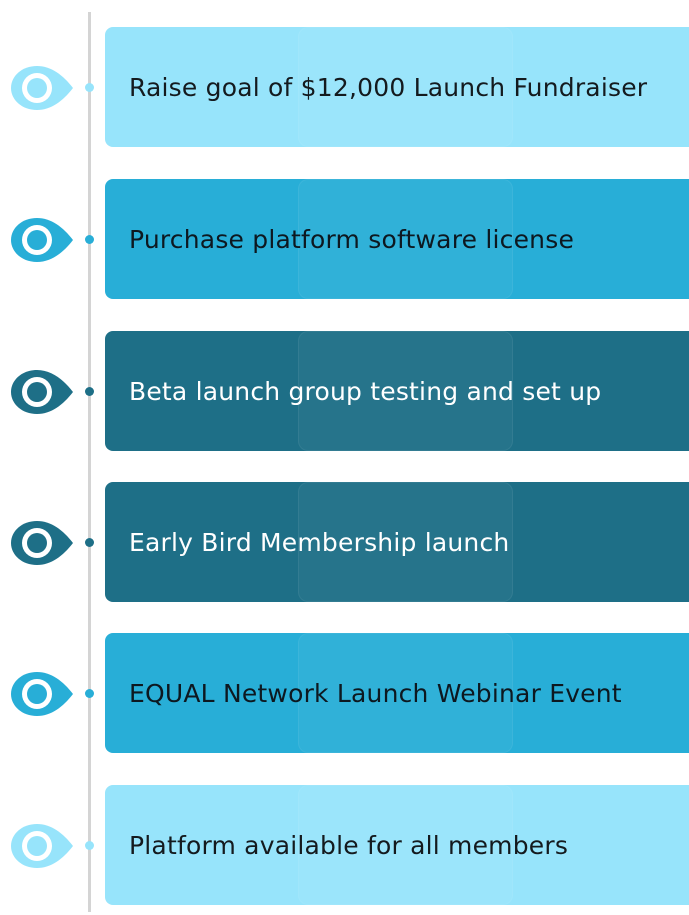  What do you see at coordinates (352, 239) in the screenshot?
I see `step-label: Purchase platform software license` at bounding box center [352, 239].